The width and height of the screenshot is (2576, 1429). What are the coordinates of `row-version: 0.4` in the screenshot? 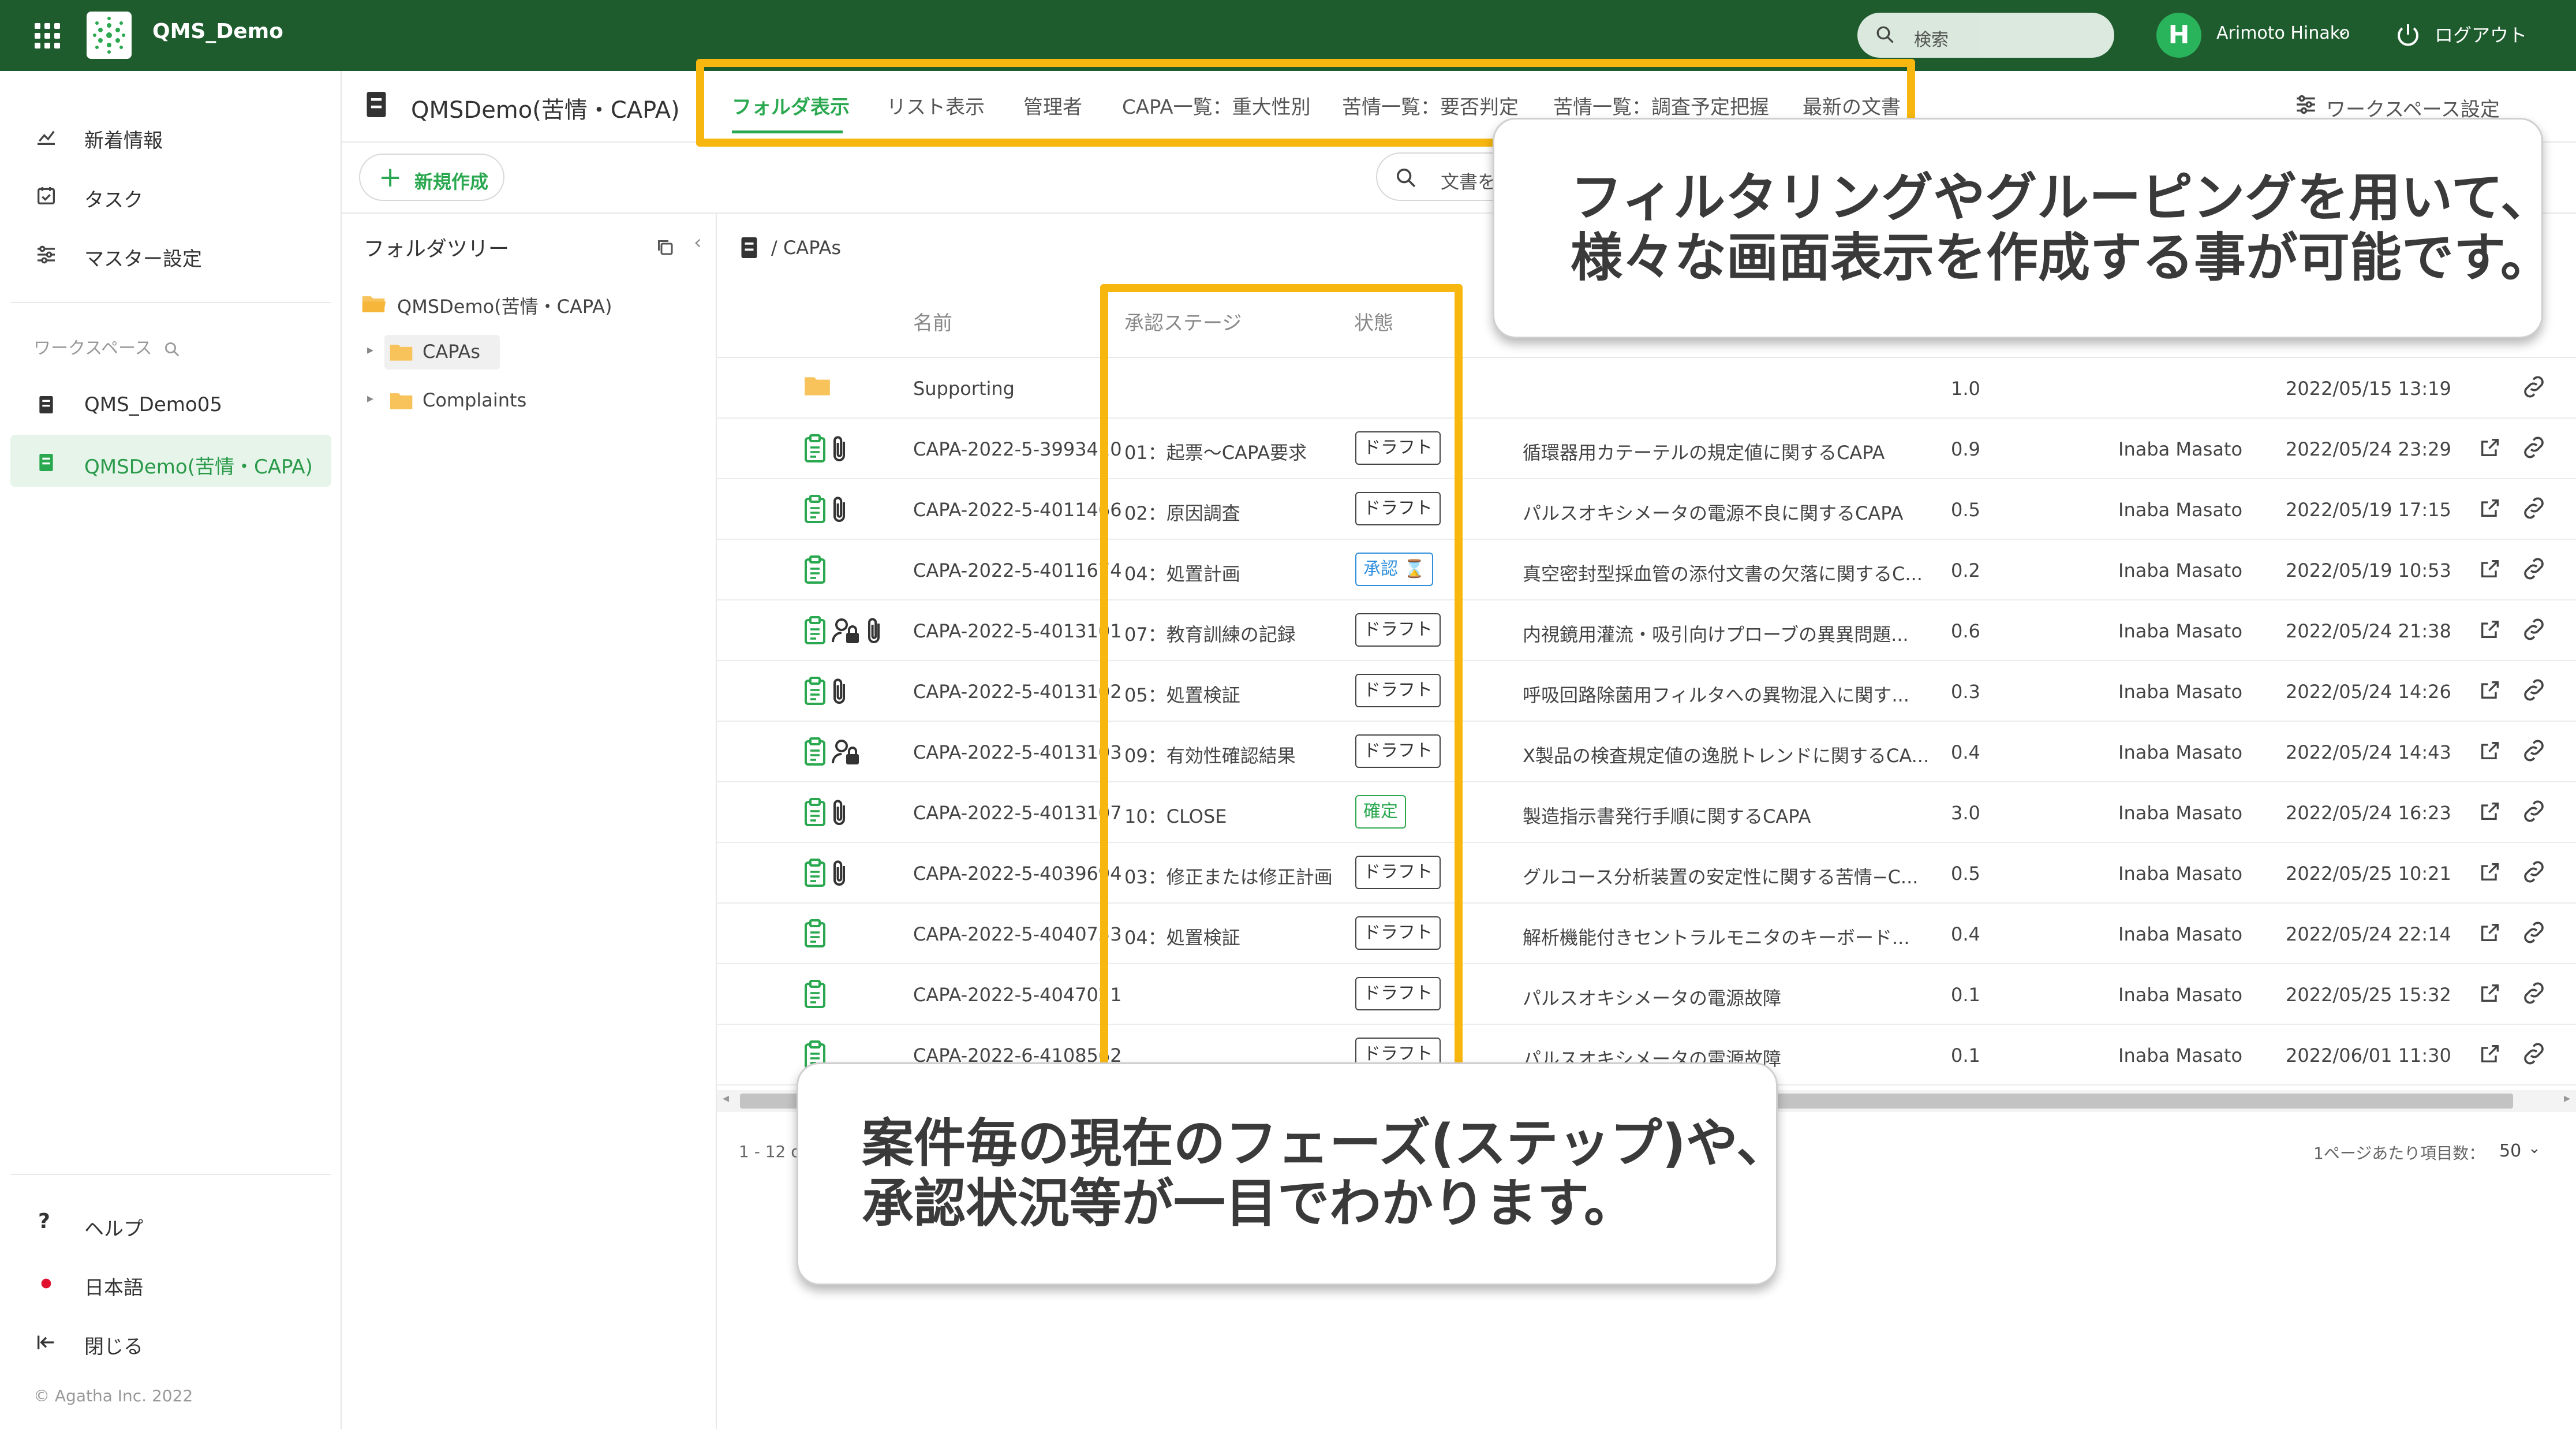 It's located at (1965, 934).